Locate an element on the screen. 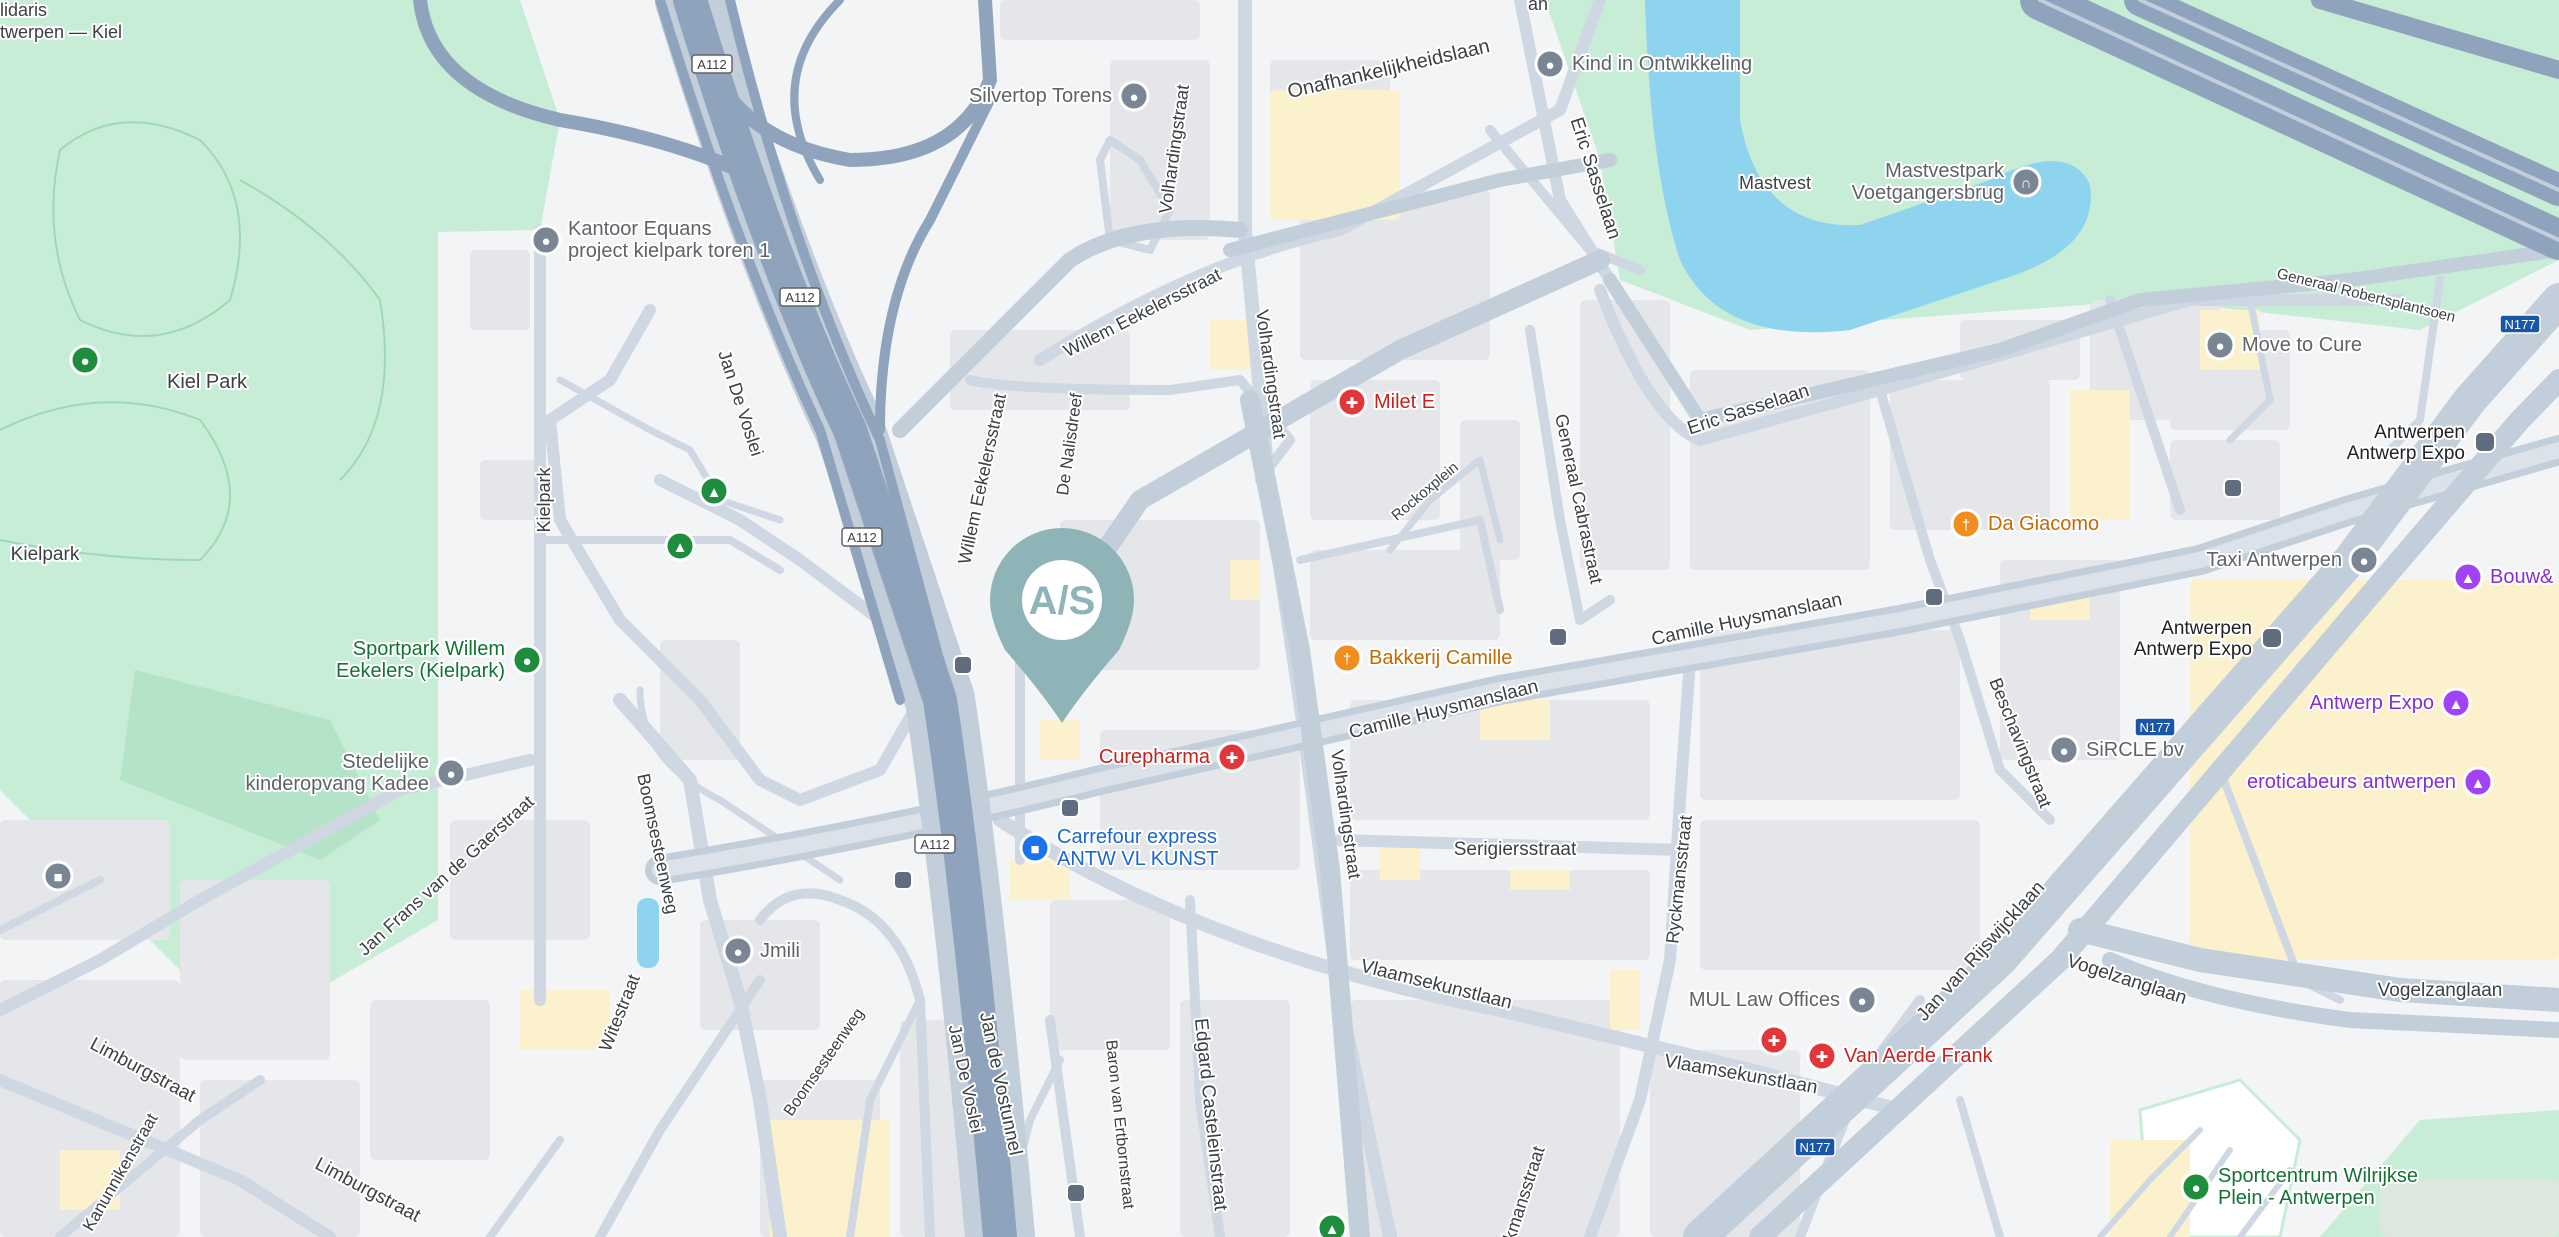 Image resolution: width=2559 pixels, height=1237 pixels. poi-kiel-park-marker: ● is located at coordinates (85, 360).